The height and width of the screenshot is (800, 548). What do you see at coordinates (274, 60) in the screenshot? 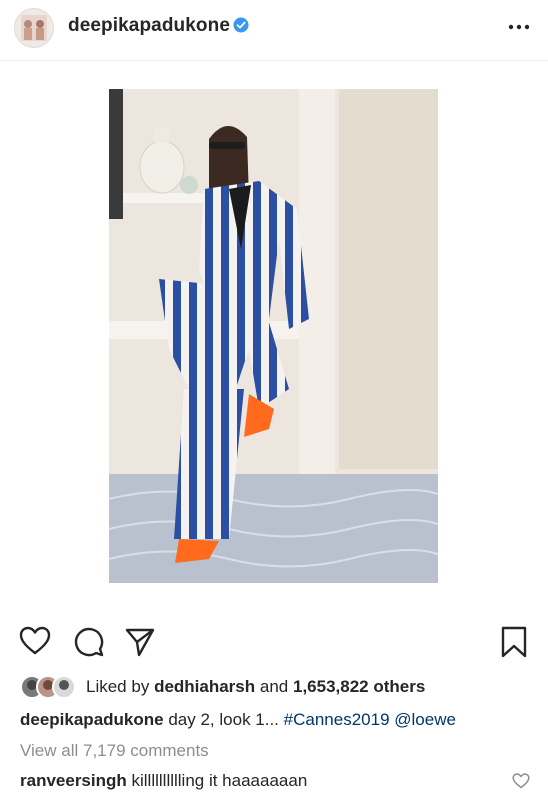
I see `header-divider` at bounding box center [274, 60].